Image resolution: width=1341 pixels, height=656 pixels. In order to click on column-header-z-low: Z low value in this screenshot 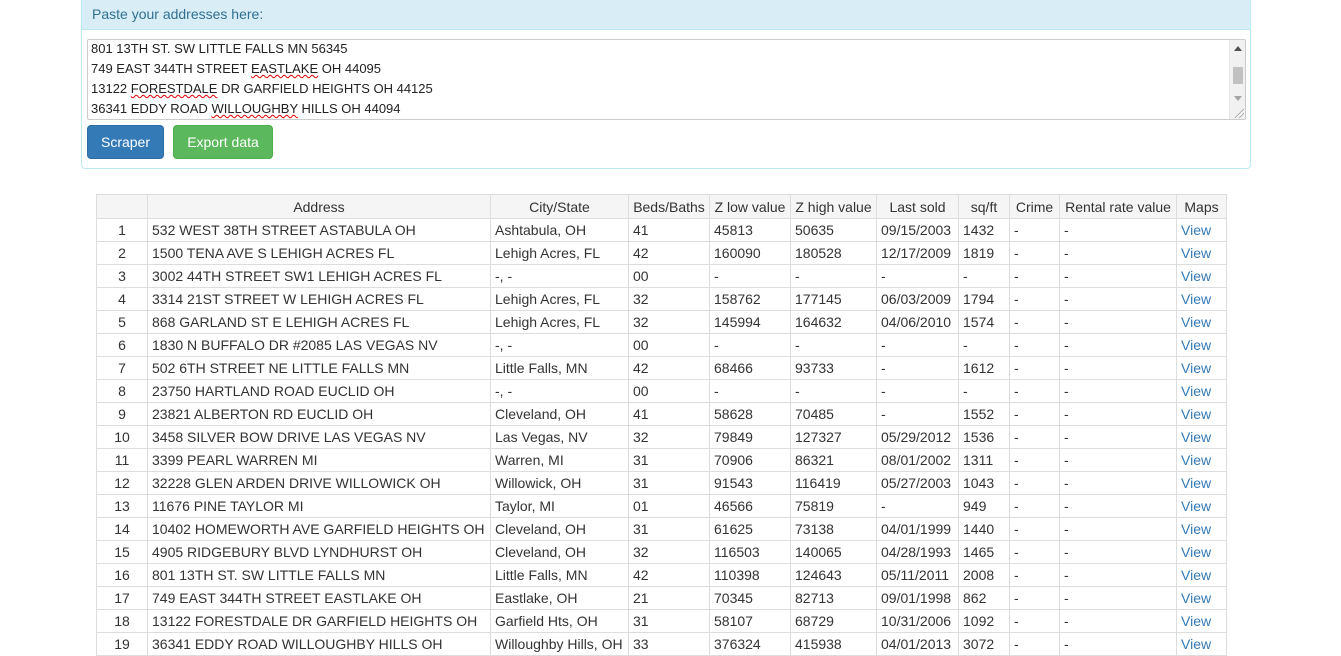, I will do `click(750, 206)`.